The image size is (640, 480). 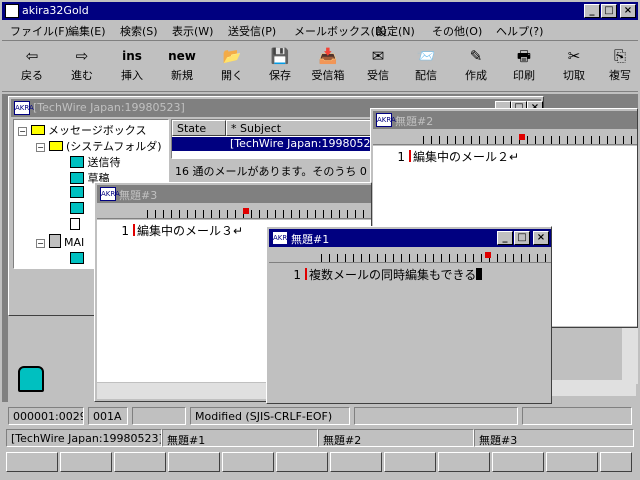 I want to click on tab-untitled-2: 無題#2, so click(x=396, y=438).